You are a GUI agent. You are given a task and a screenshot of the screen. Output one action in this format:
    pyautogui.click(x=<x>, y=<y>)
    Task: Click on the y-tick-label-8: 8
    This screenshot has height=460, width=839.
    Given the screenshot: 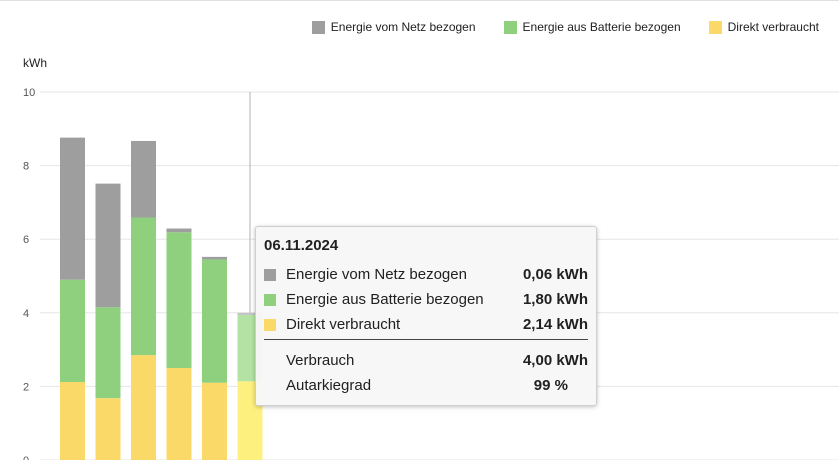 What is the action you would take?
    pyautogui.click(x=26, y=167)
    